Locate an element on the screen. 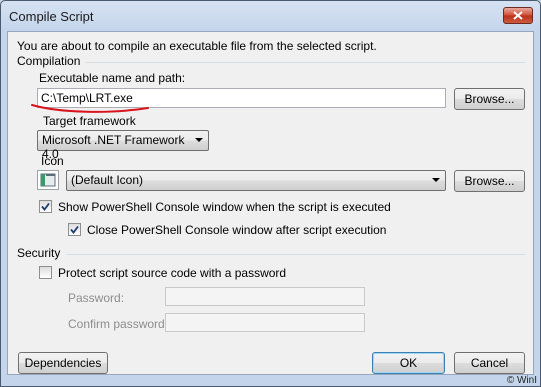 Image resolution: width=541 pixels, height=387 pixels. dependencies-button: Dependencies is located at coordinates (63, 363).